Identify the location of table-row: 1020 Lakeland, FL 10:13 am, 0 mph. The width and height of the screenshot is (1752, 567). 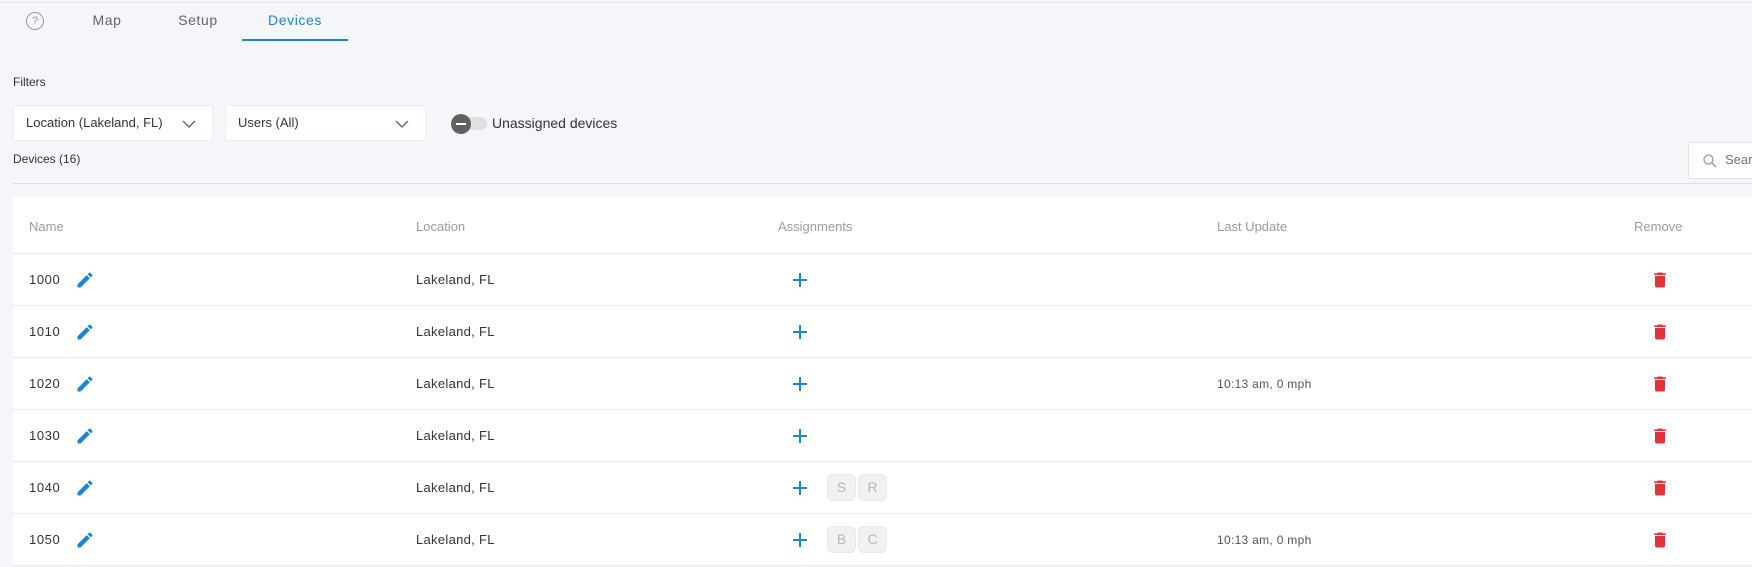
(882, 384).